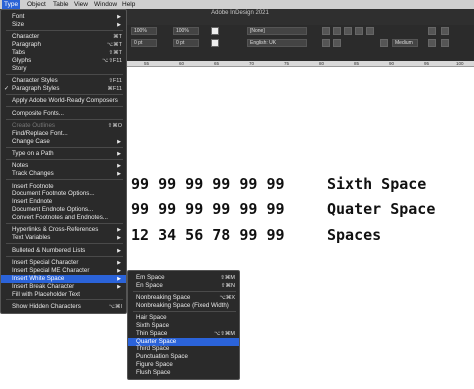  Describe the element at coordinates (183, 334) in the screenshot. I see `menu-item-thin-space: Thin Space ⌥⇧⌘M` at that location.